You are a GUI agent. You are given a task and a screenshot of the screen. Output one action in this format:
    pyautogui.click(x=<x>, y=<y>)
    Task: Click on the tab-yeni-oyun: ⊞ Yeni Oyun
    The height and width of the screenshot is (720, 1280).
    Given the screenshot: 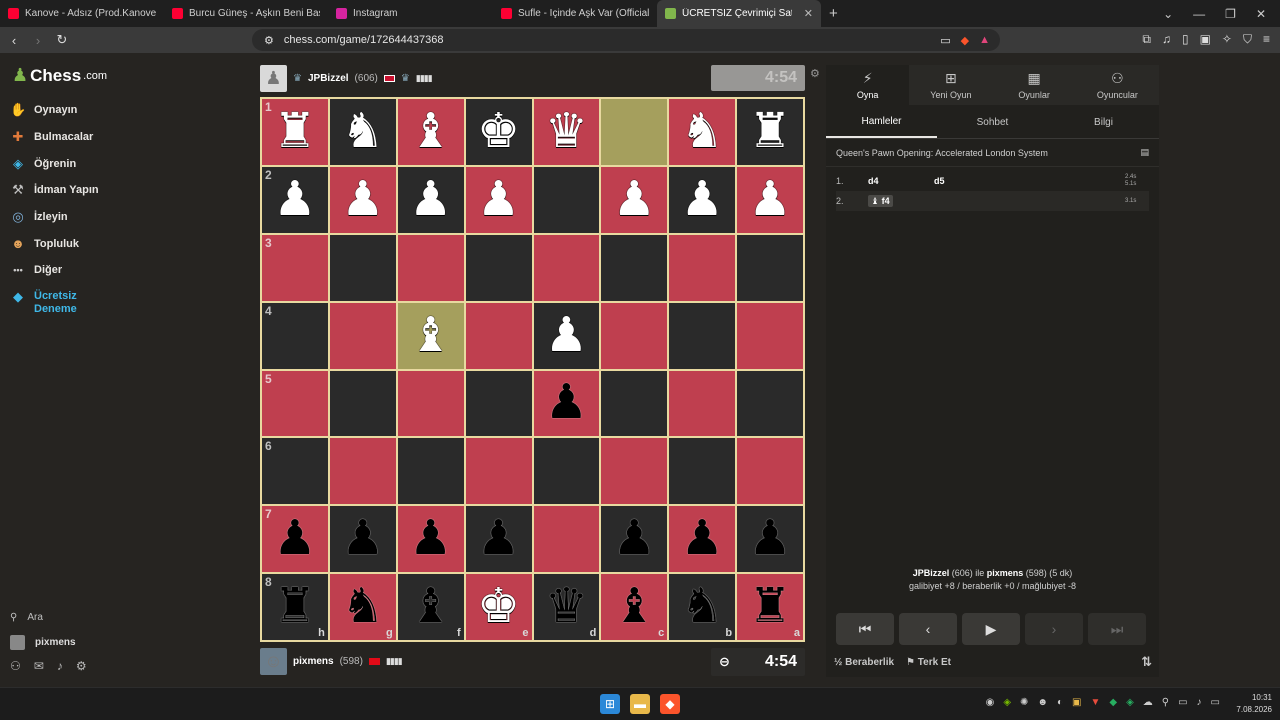 What is the action you would take?
    pyautogui.click(x=950, y=85)
    